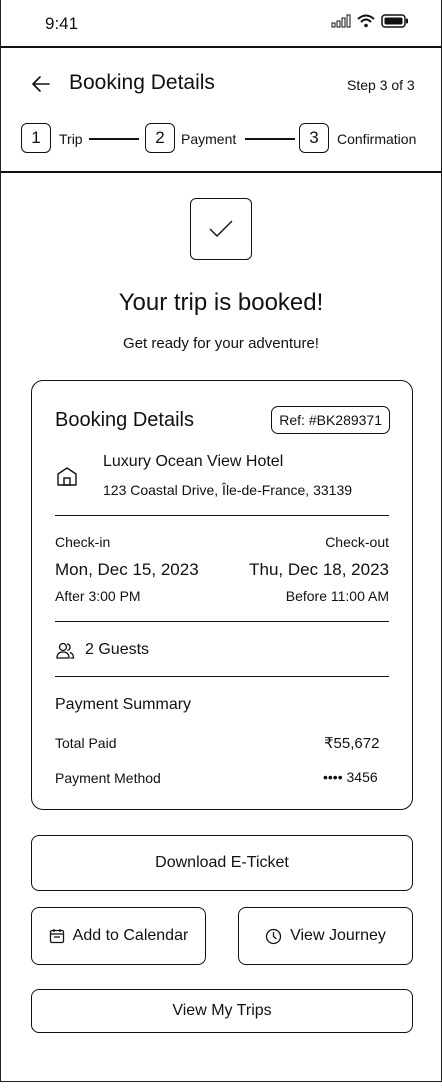  I want to click on view-journey-button: View Journey, so click(325, 936).